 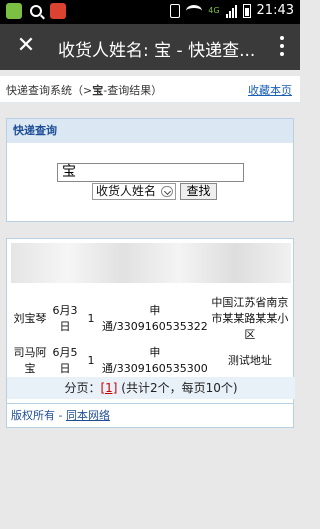 What do you see at coordinates (214, 10) in the screenshot?
I see `network-type: 4G` at bounding box center [214, 10].